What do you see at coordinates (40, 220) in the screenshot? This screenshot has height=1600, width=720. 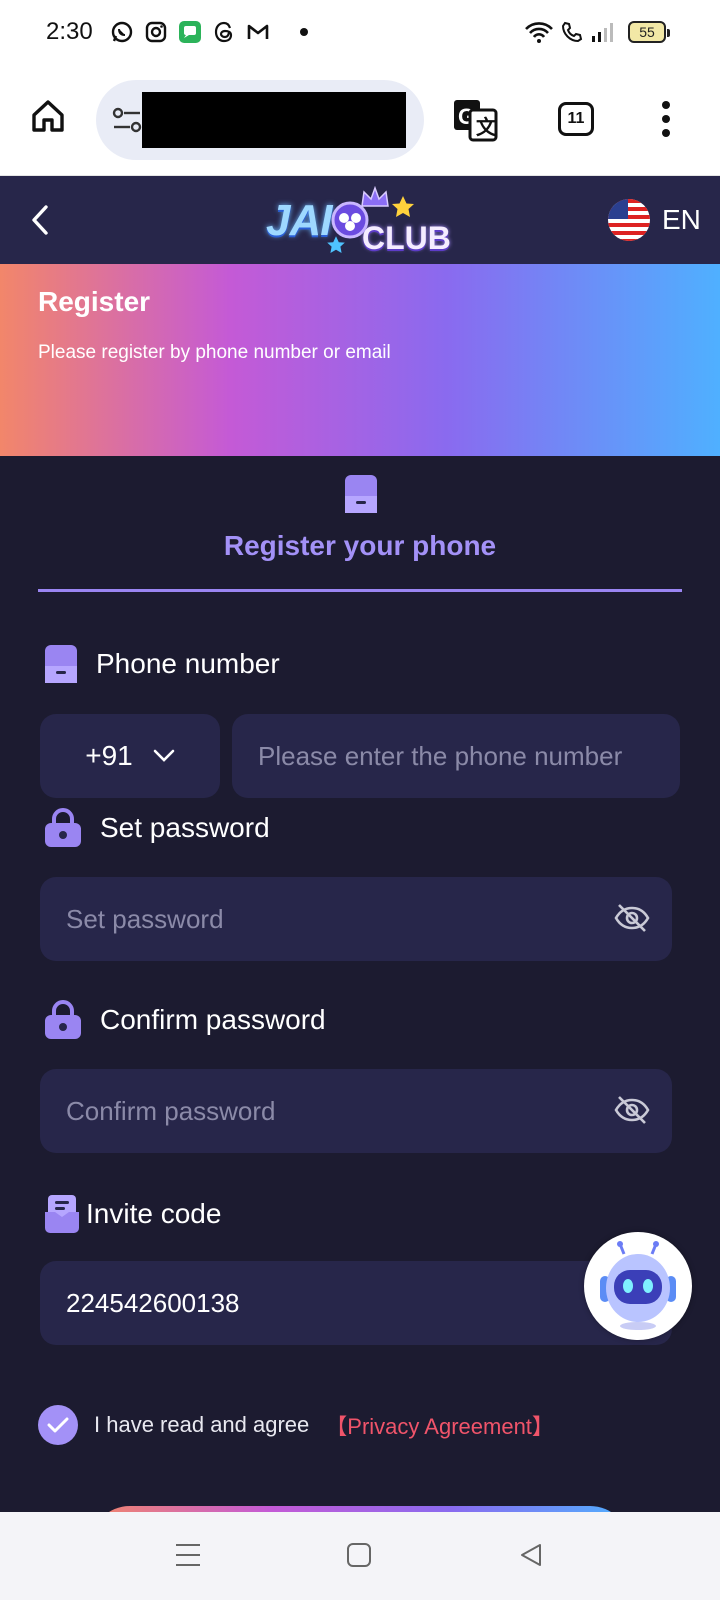 I see `back-arrow-icon` at bounding box center [40, 220].